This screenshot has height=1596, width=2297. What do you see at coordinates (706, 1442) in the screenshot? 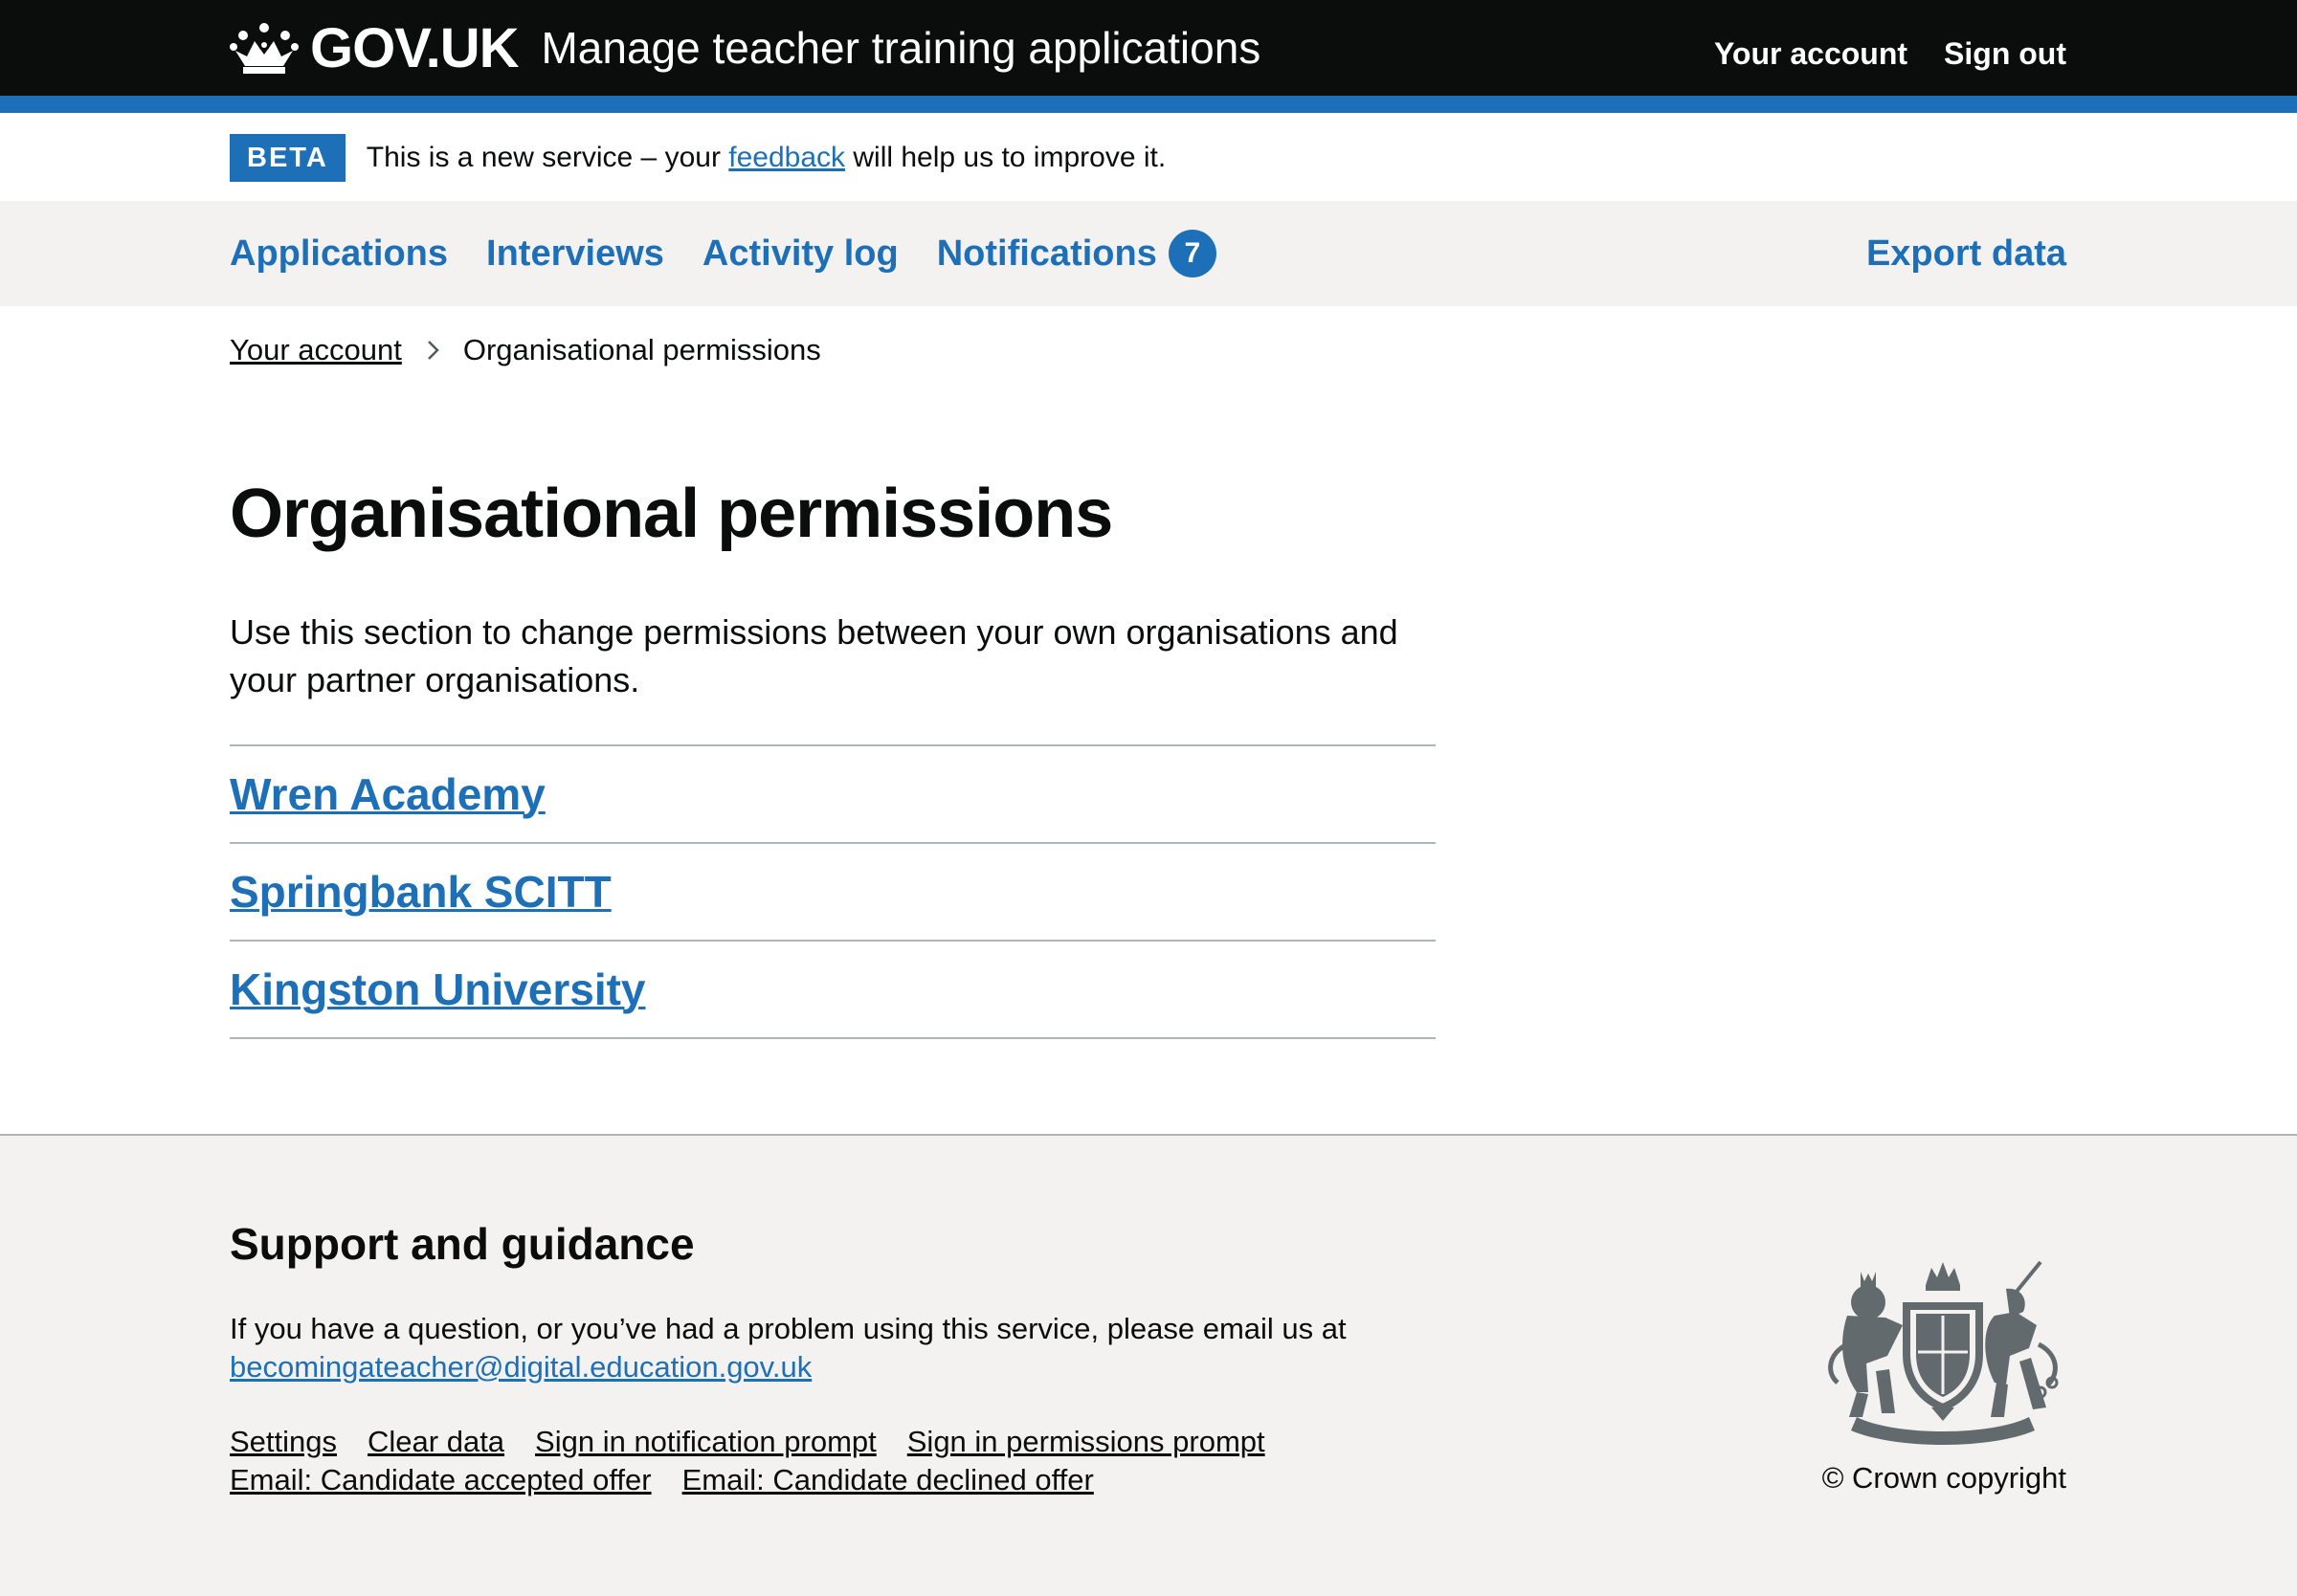
I see `footer-link-sign-in-notification-prompt: Sign in notification prompt` at bounding box center [706, 1442].